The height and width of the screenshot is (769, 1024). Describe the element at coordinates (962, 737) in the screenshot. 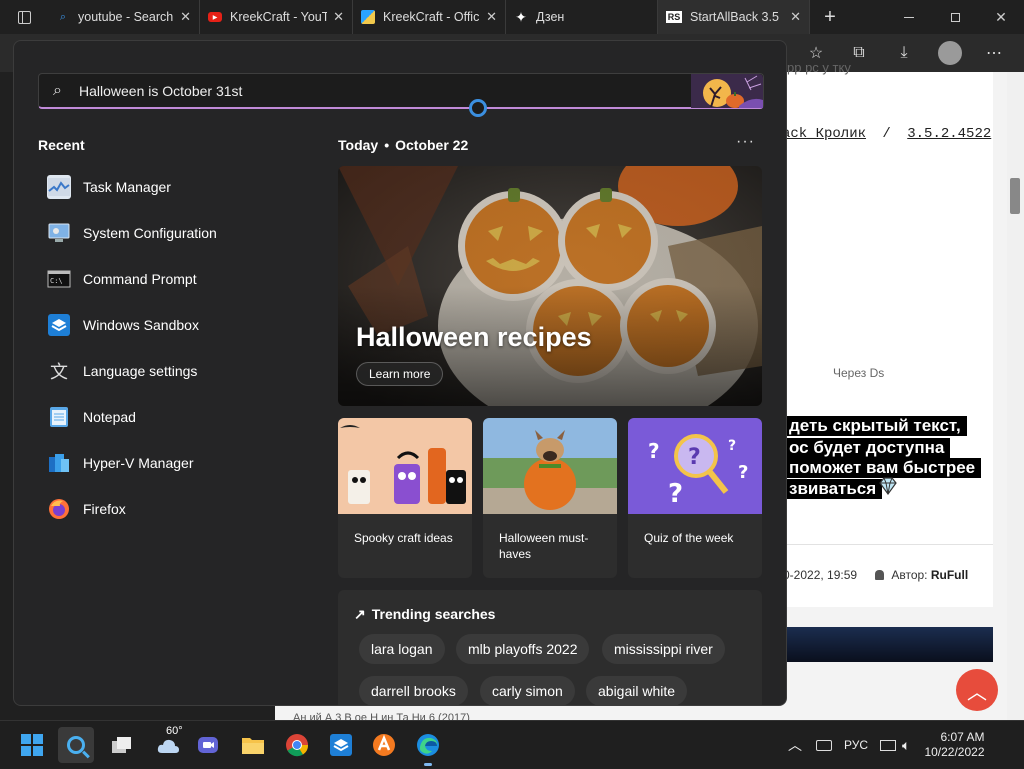

I see `clock-time: 6:07 AM` at that location.